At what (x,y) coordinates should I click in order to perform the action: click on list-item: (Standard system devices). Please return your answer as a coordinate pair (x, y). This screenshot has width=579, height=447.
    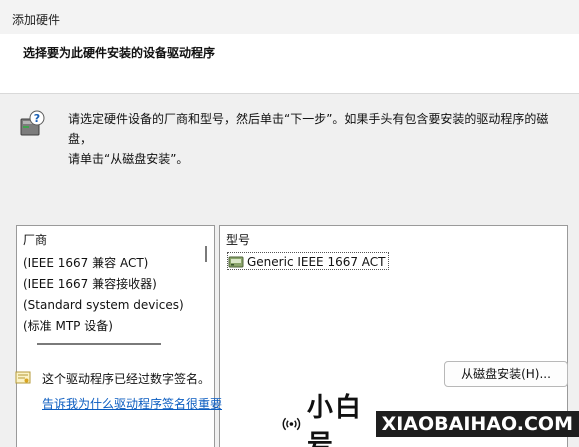
    Looking at the image, I should click on (113, 305).